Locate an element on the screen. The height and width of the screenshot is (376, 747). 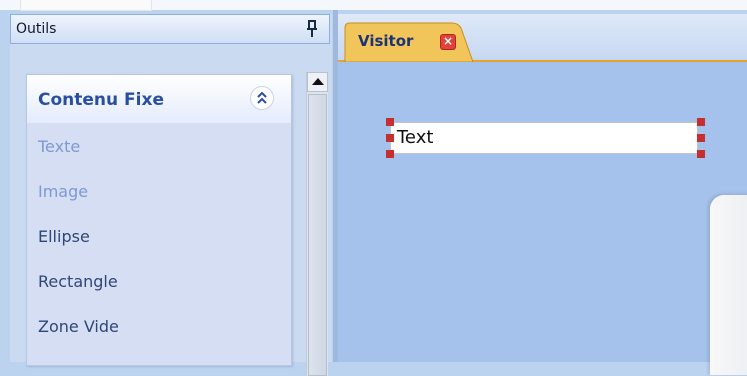
tab-visitor: Visitor × is located at coordinates (409, 42).